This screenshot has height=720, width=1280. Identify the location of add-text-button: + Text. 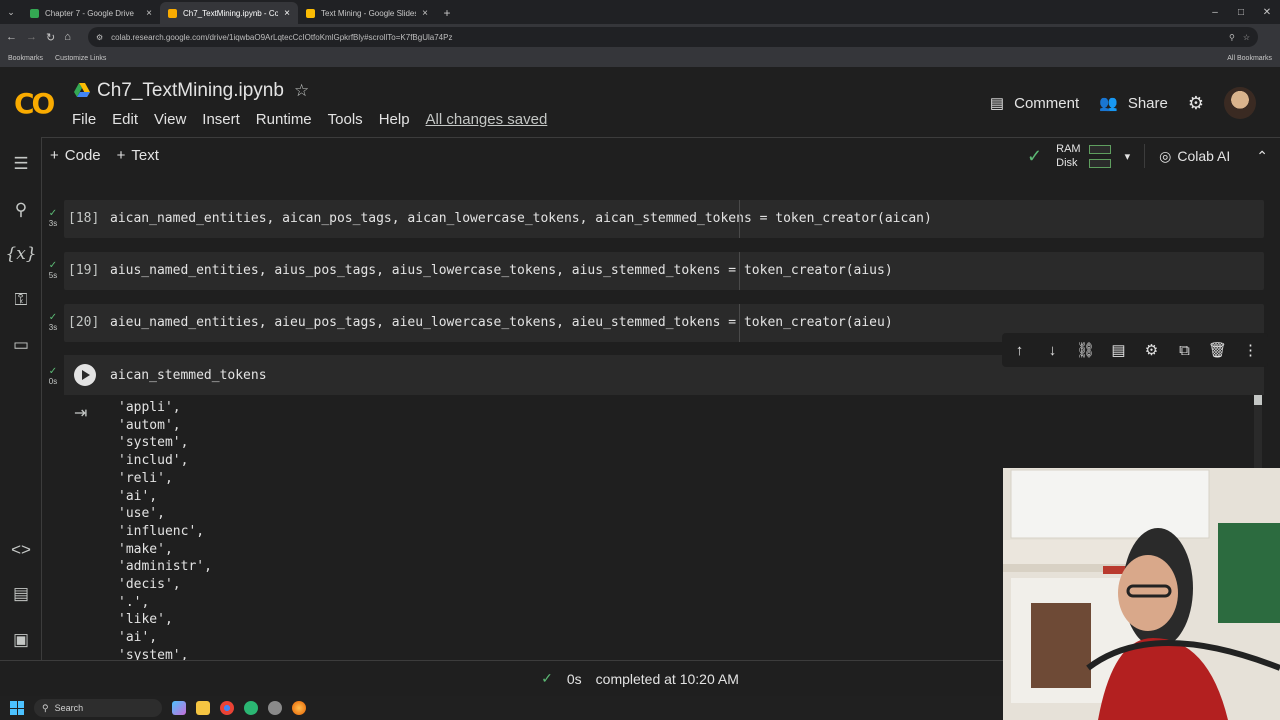
(138, 155).